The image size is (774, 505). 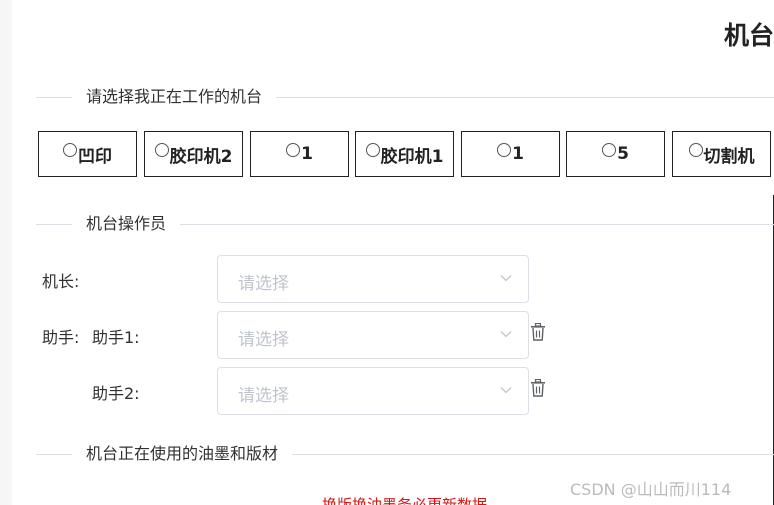 What do you see at coordinates (405, 224) in the screenshot?
I see `section-divider-operators: 机台操作员` at bounding box center [405, 224].